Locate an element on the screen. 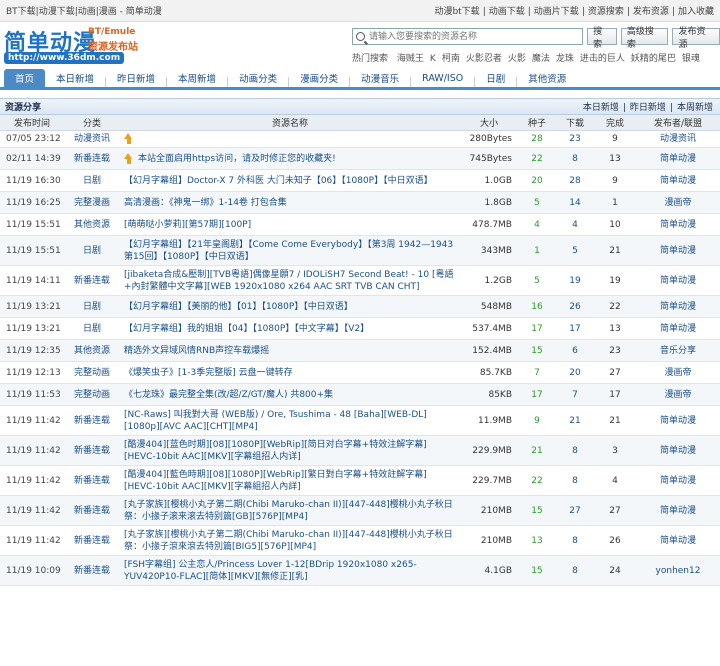 Image resolution: width=720 pixels, height=666 pixels. hot-keyword: 银魂 is located at coordinates (691, 59).